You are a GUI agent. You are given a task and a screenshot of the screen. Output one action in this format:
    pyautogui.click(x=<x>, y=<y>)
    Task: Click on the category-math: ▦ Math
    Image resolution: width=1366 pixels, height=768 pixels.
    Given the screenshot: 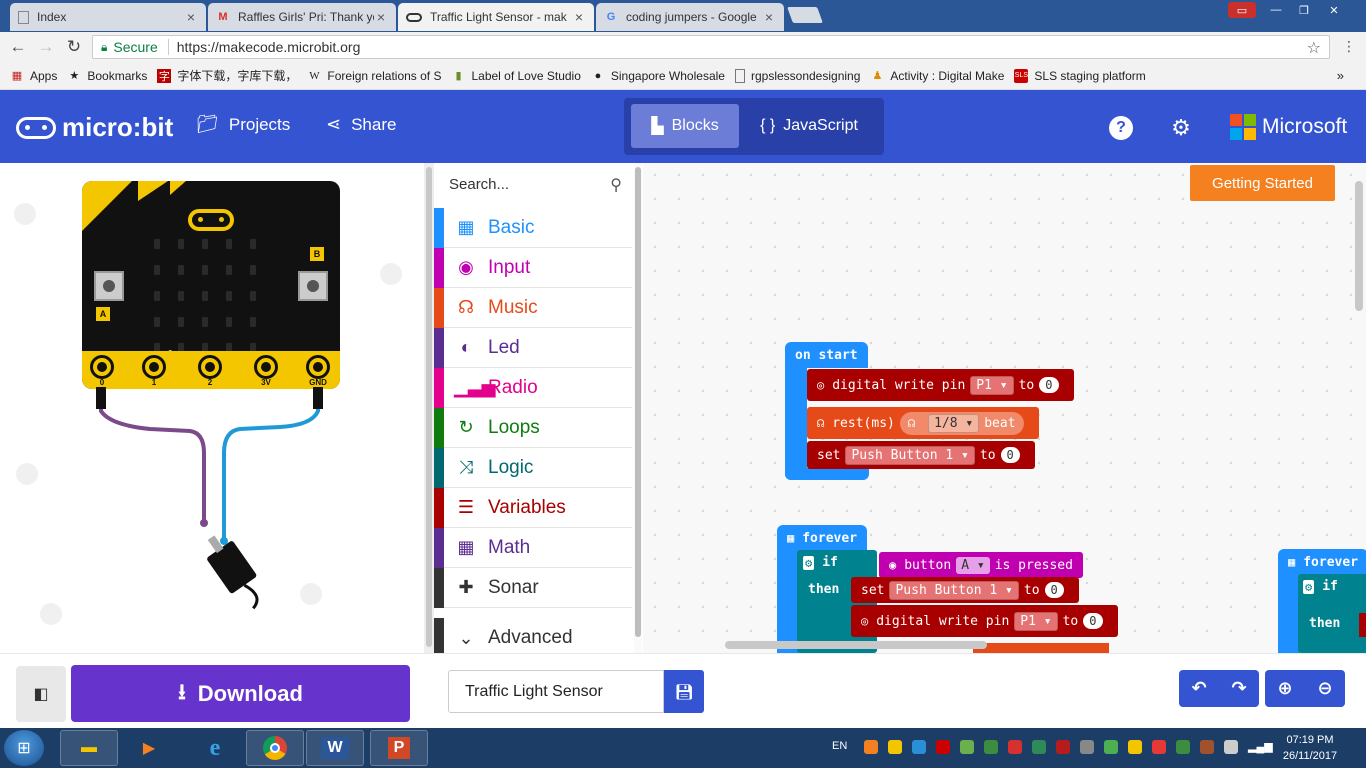 What is the action you would take?
    pyautogui.click(x=533, y=547)
    